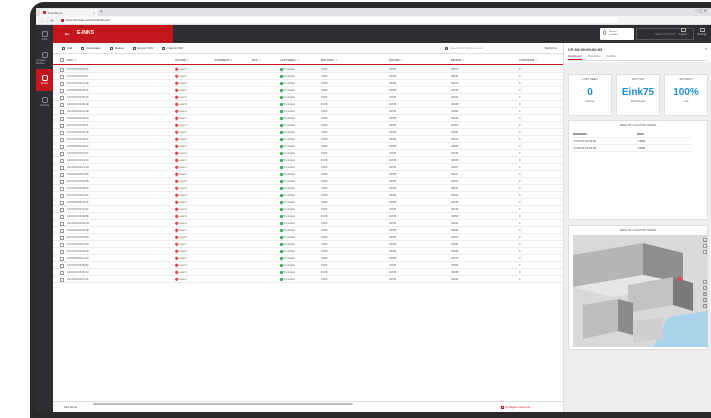 The image size is (711, 418). I want to click on column-header-minor: MINOR ⇅, so click(457, 60).